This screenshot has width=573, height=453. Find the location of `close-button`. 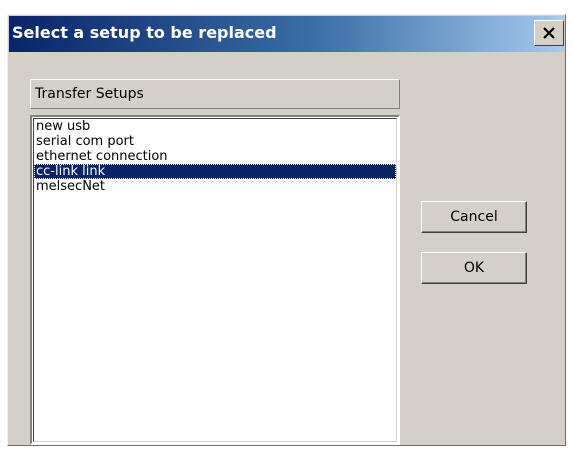

close-button is located at coordinates (549, 33).